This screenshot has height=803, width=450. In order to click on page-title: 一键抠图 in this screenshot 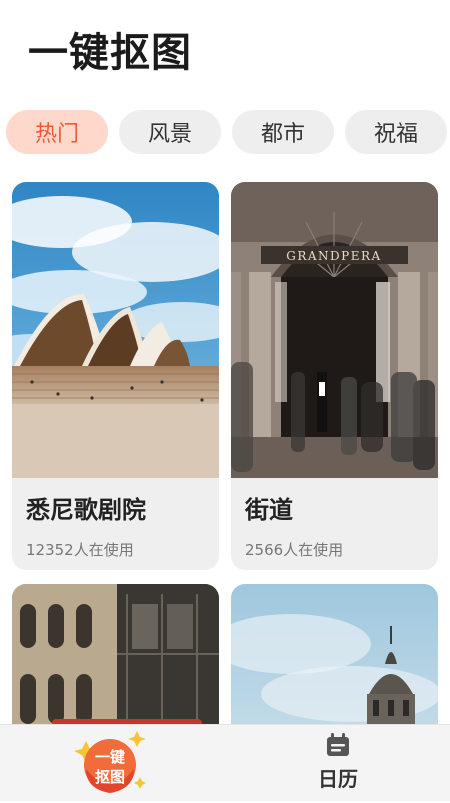, I will do `click(110, 53)`.